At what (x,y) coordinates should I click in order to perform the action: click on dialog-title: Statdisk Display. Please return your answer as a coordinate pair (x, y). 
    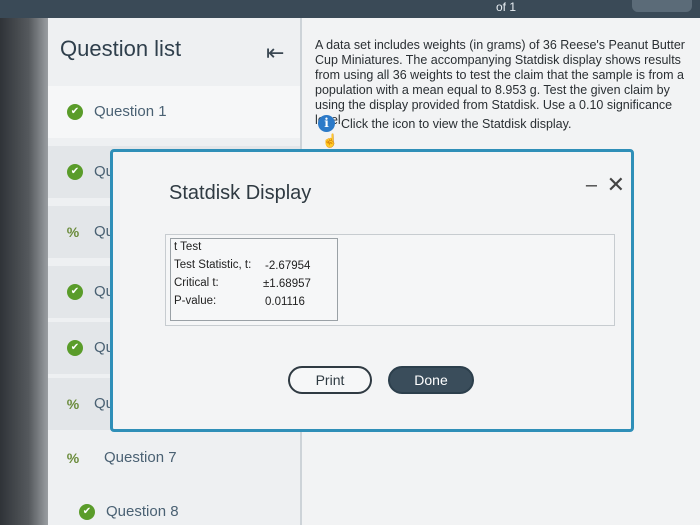
    Looking at the image, I should click on (240, 193).